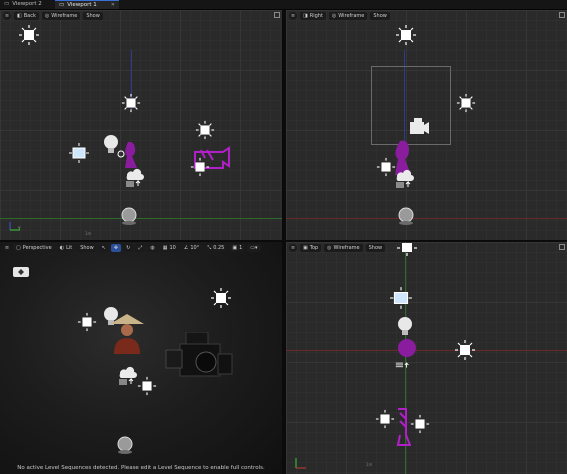  I want to click on tab-label: Viewport 1, so click(82, 4).